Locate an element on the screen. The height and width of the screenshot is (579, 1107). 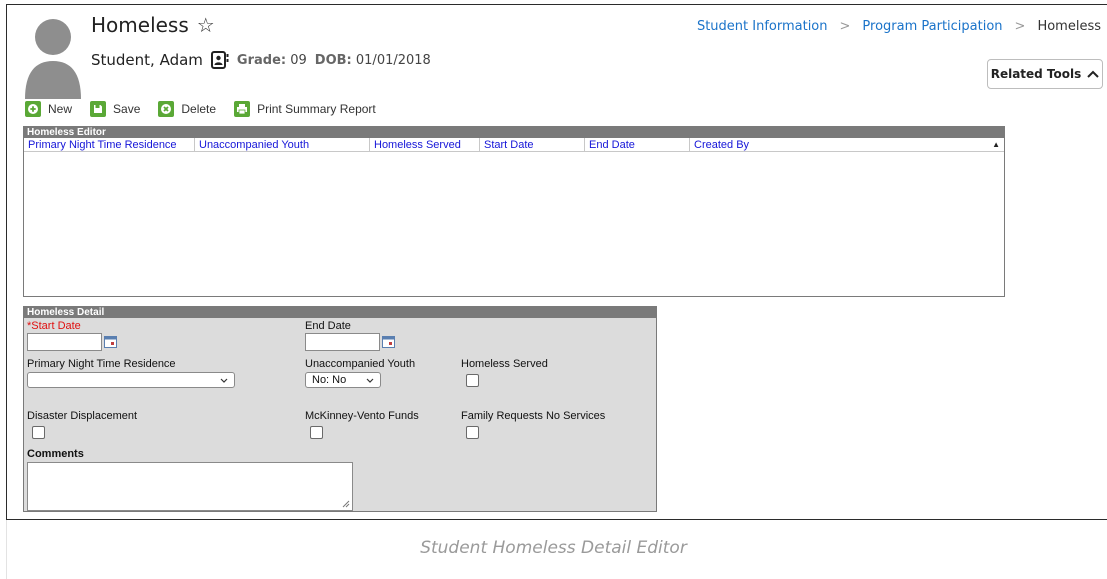
new-label: New is located at coordinates (60, 109).